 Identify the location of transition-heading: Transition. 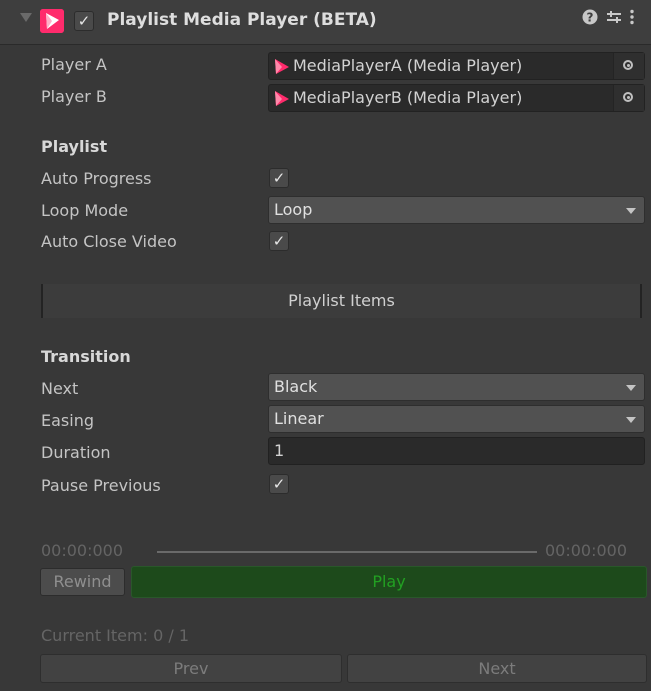
(86, 356).